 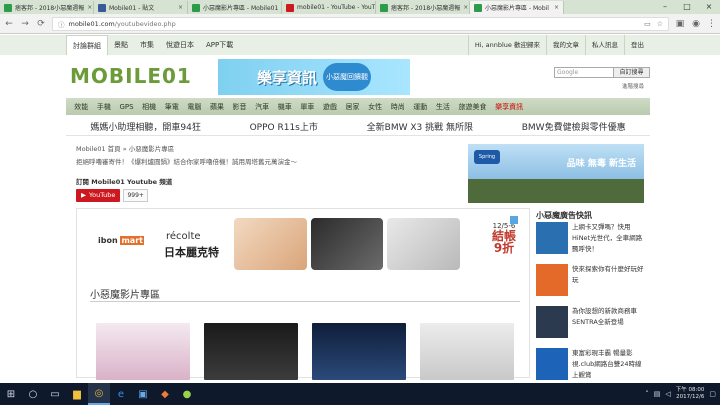 What do you see at coordinates (657, 394) in the screenshot?
I see `network-icon: ▤` at bounding box center [657, 394].